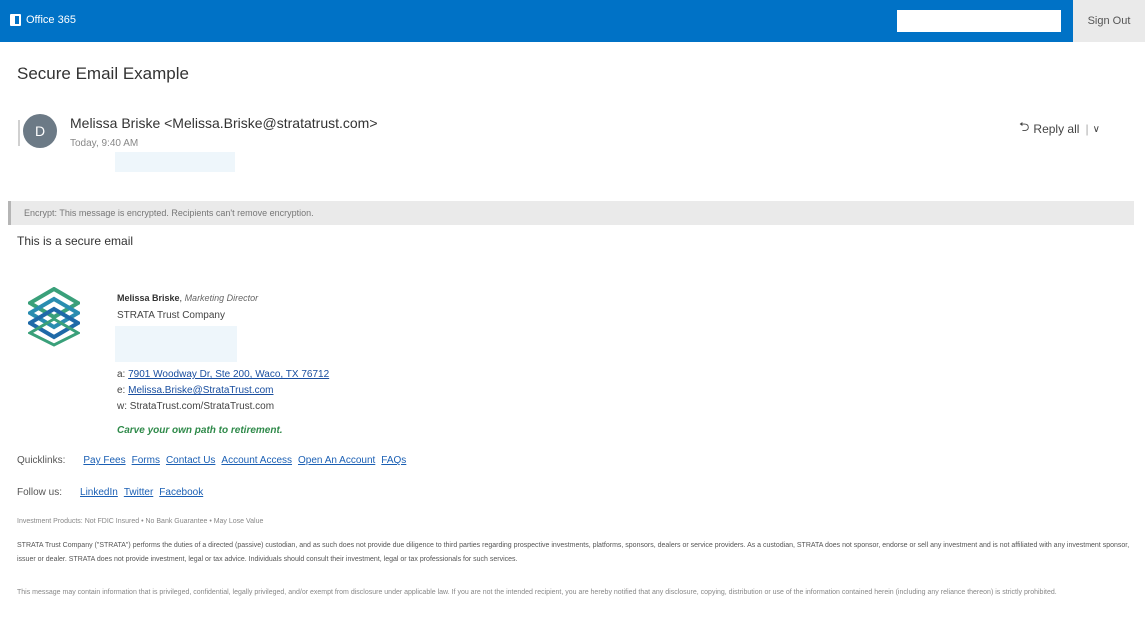 The width and height of the screenshot is (1145, 618). I want to click on web-prefix: w:, so click(122, 406).